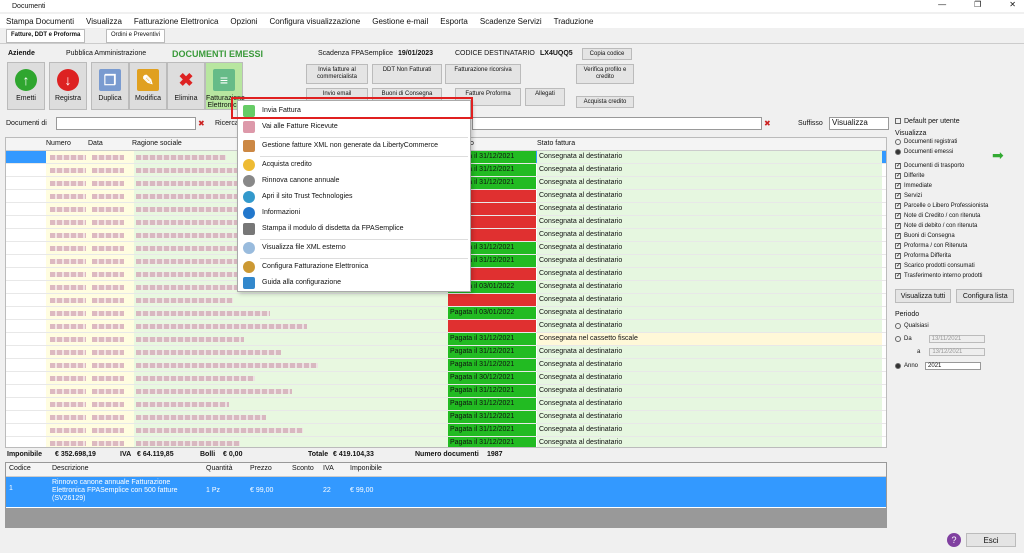  I want to click on radio-da: Da 13/11/2021, so click(957, 339).